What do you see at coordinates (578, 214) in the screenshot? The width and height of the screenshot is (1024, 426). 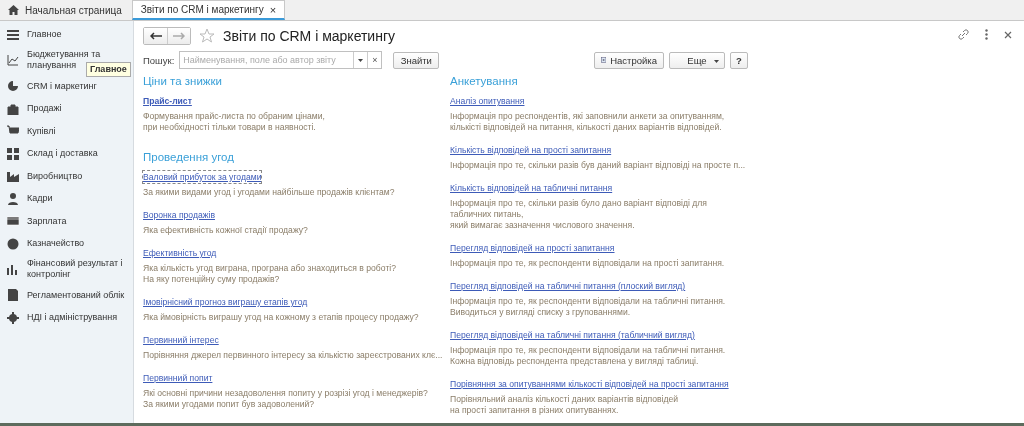 I see `report-description: Інформація про те, скільки разів було дано варіант відповіді для табличних питань, який вимагає зазначення числового значення.` at bounding box center [578, 214].